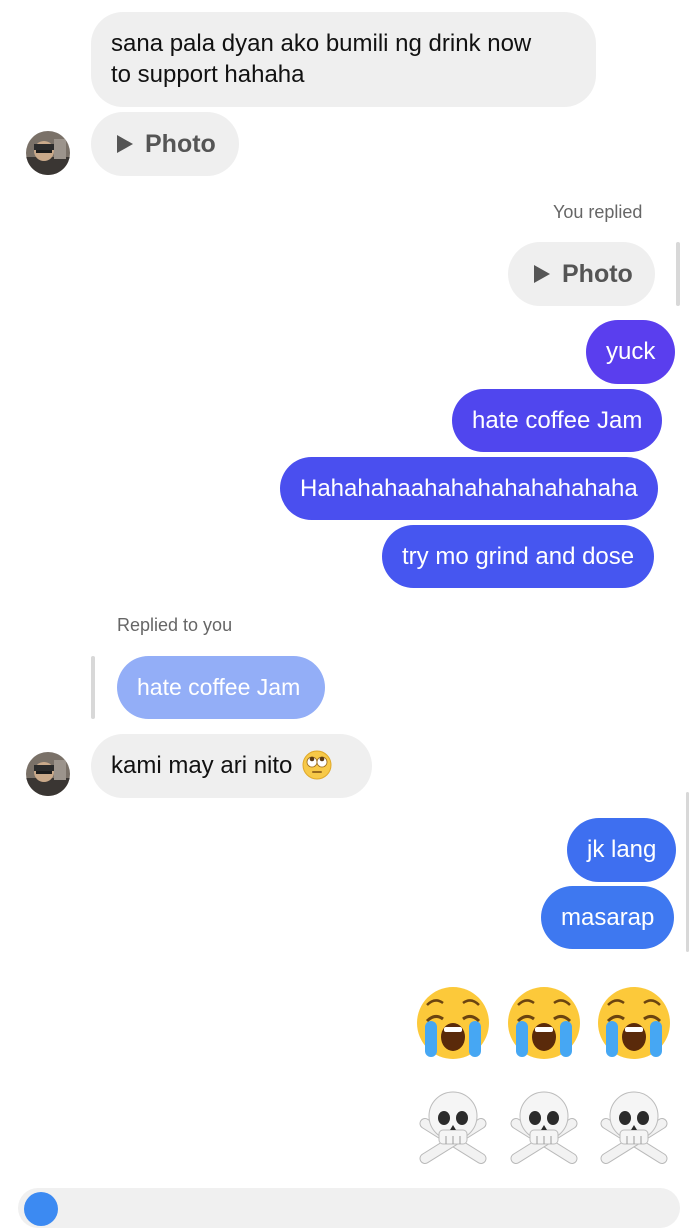 This screenshot has width=694, height=1228. I want to click on camera-button, so click(41, 1209).